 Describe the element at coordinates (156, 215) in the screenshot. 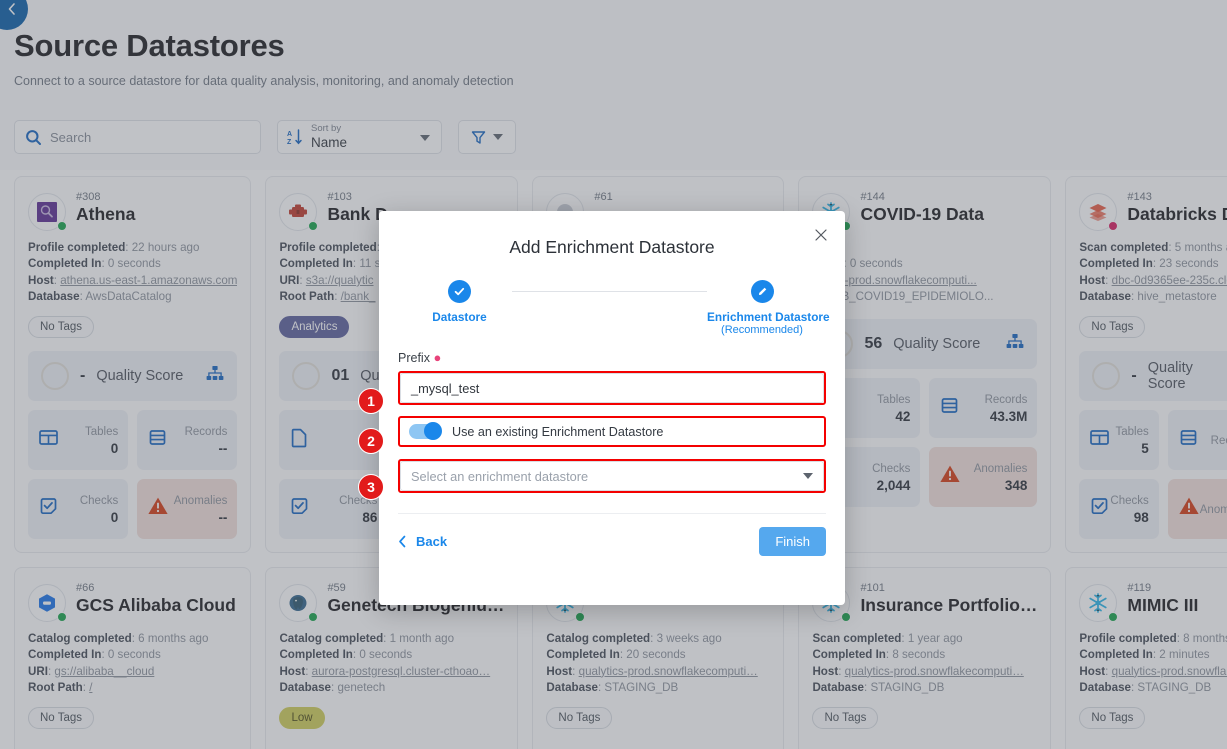

I see `card-title: Athena` at that location.